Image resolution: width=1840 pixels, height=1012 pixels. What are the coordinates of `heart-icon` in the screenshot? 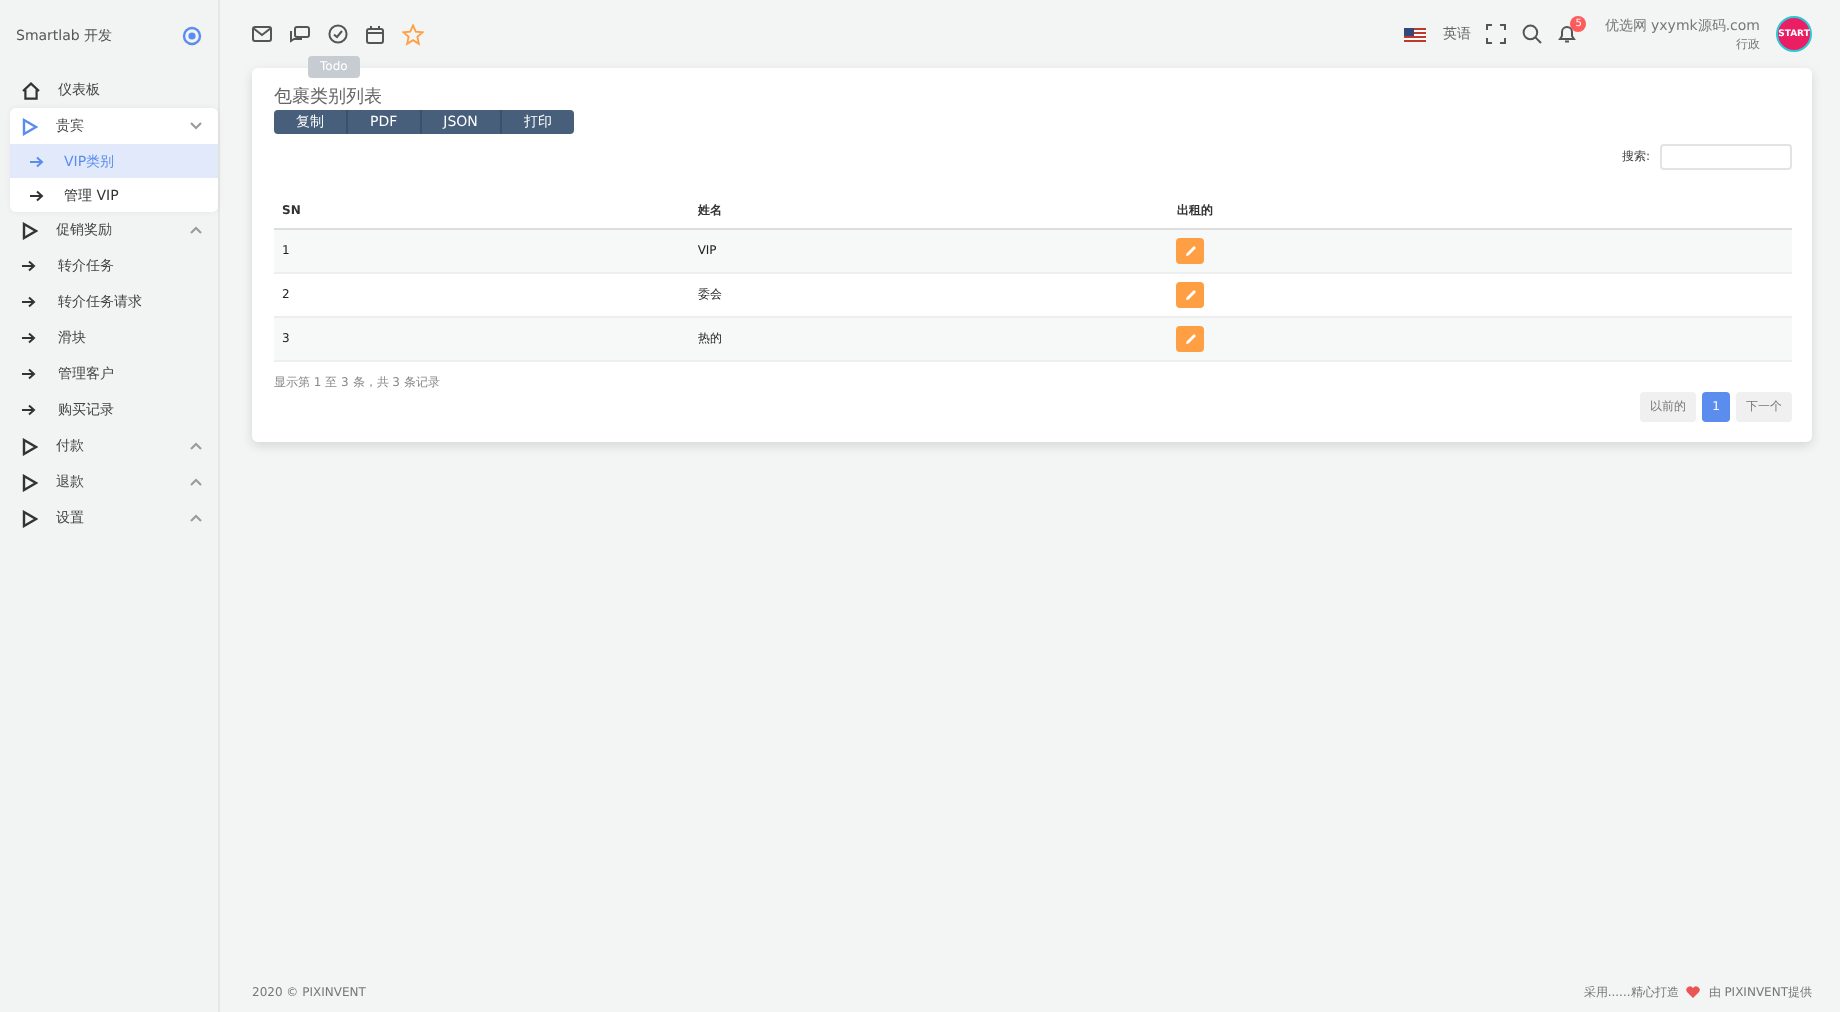 It's located at (1693, 992).